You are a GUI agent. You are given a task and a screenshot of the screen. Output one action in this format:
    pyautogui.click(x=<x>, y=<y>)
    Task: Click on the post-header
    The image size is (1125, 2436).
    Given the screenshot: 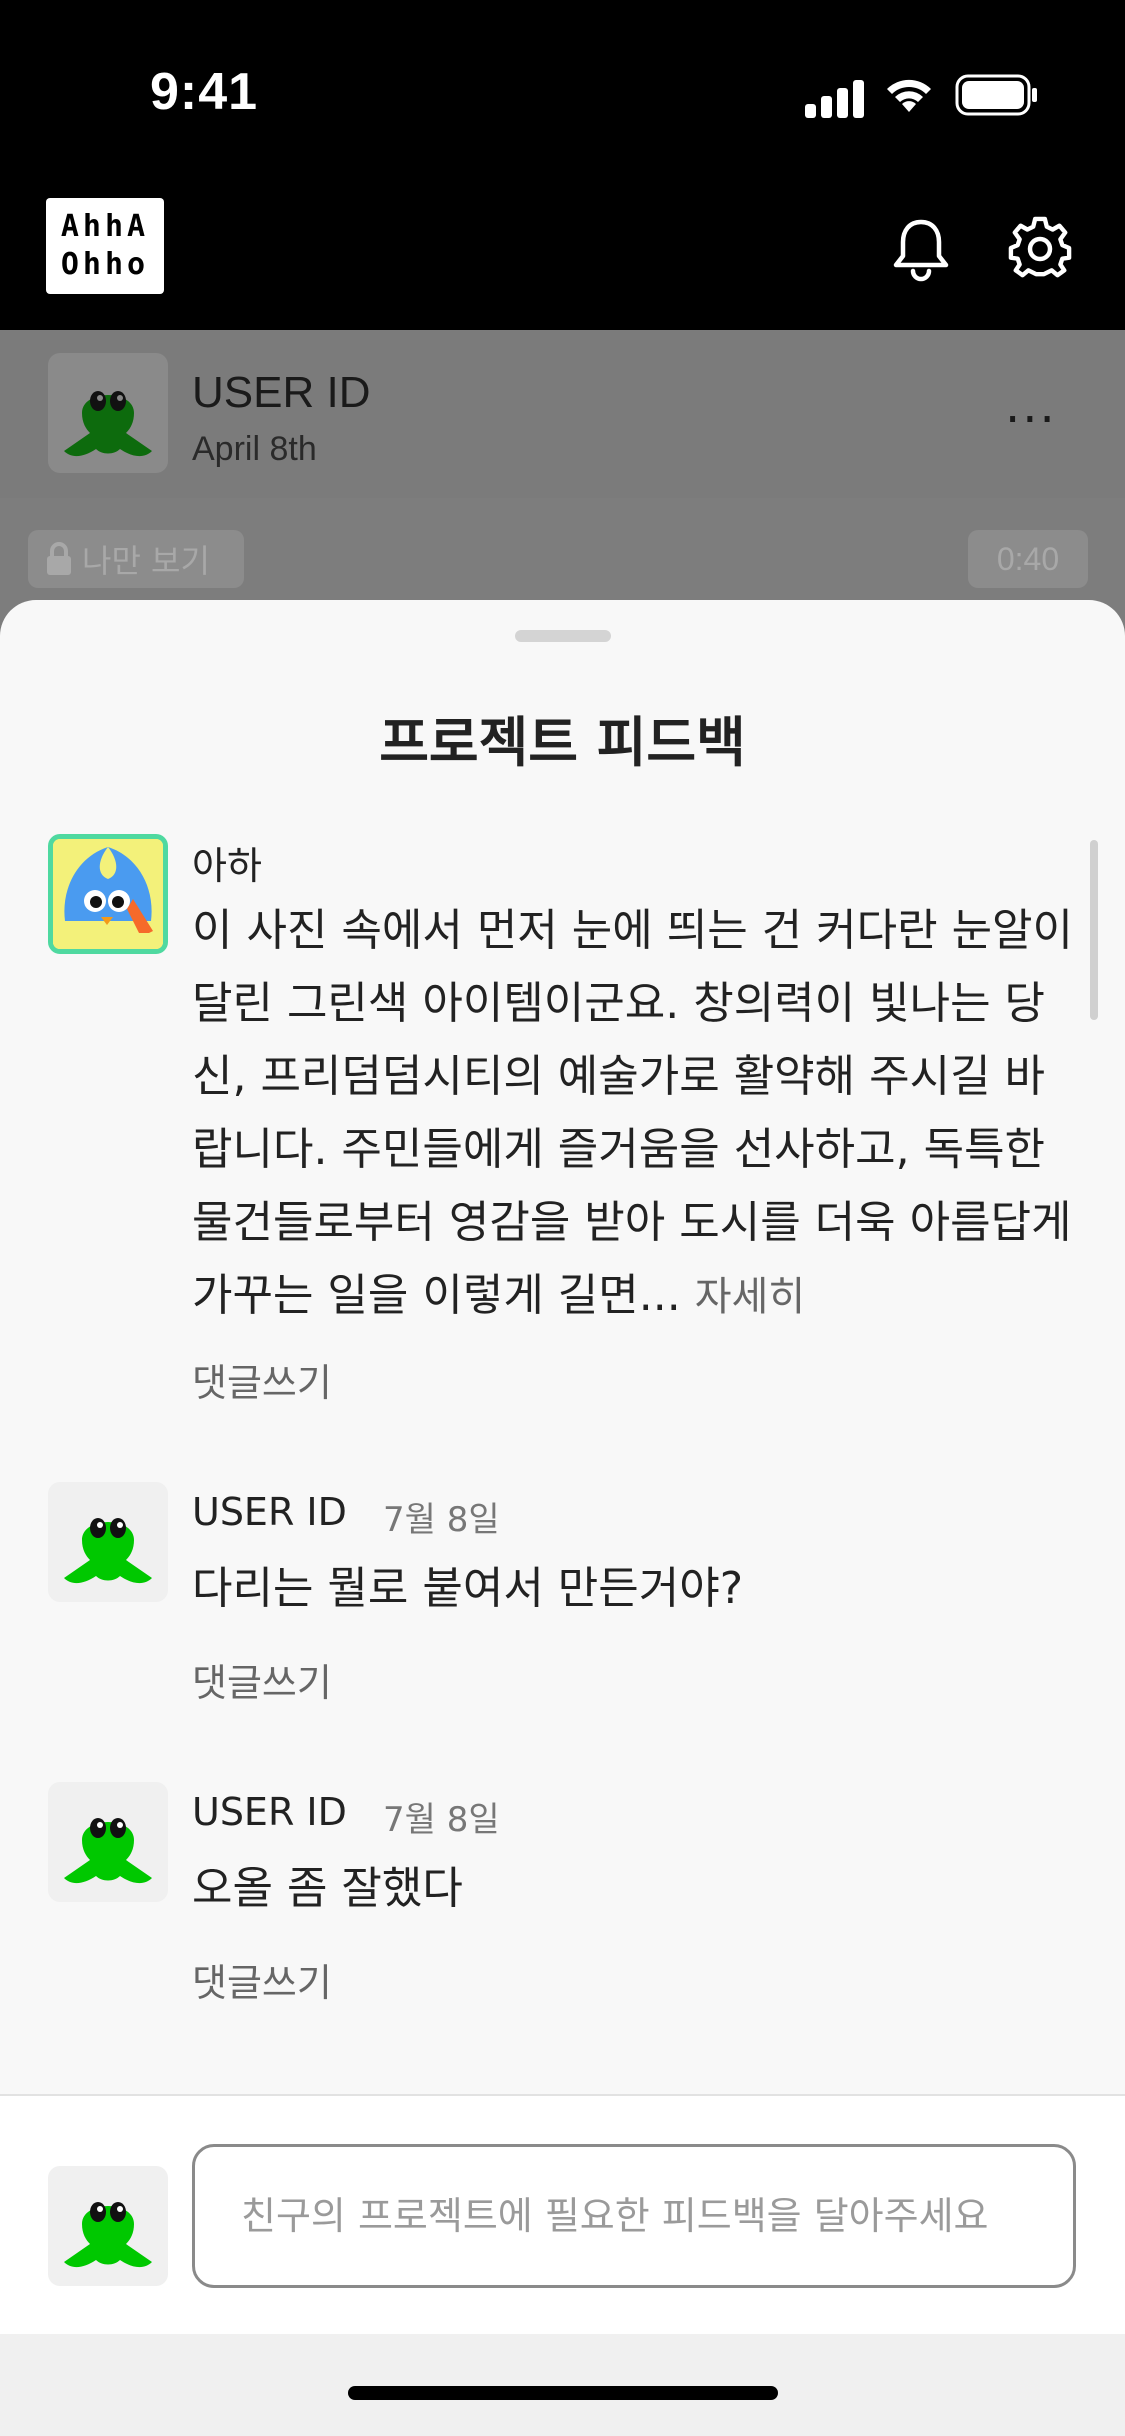 What is the action you would take?
    pyautogui.click(x=562, y=414)
    